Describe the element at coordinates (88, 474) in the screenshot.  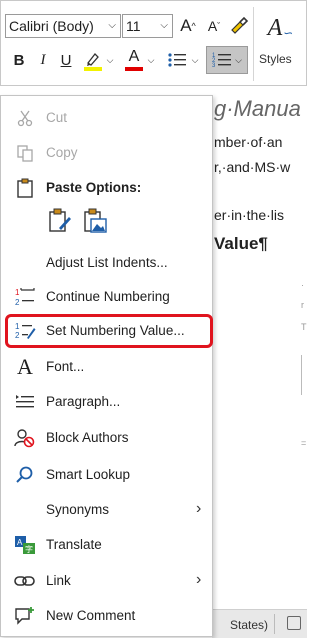
I see `menu-item-label: Smart Lookup` at that location.